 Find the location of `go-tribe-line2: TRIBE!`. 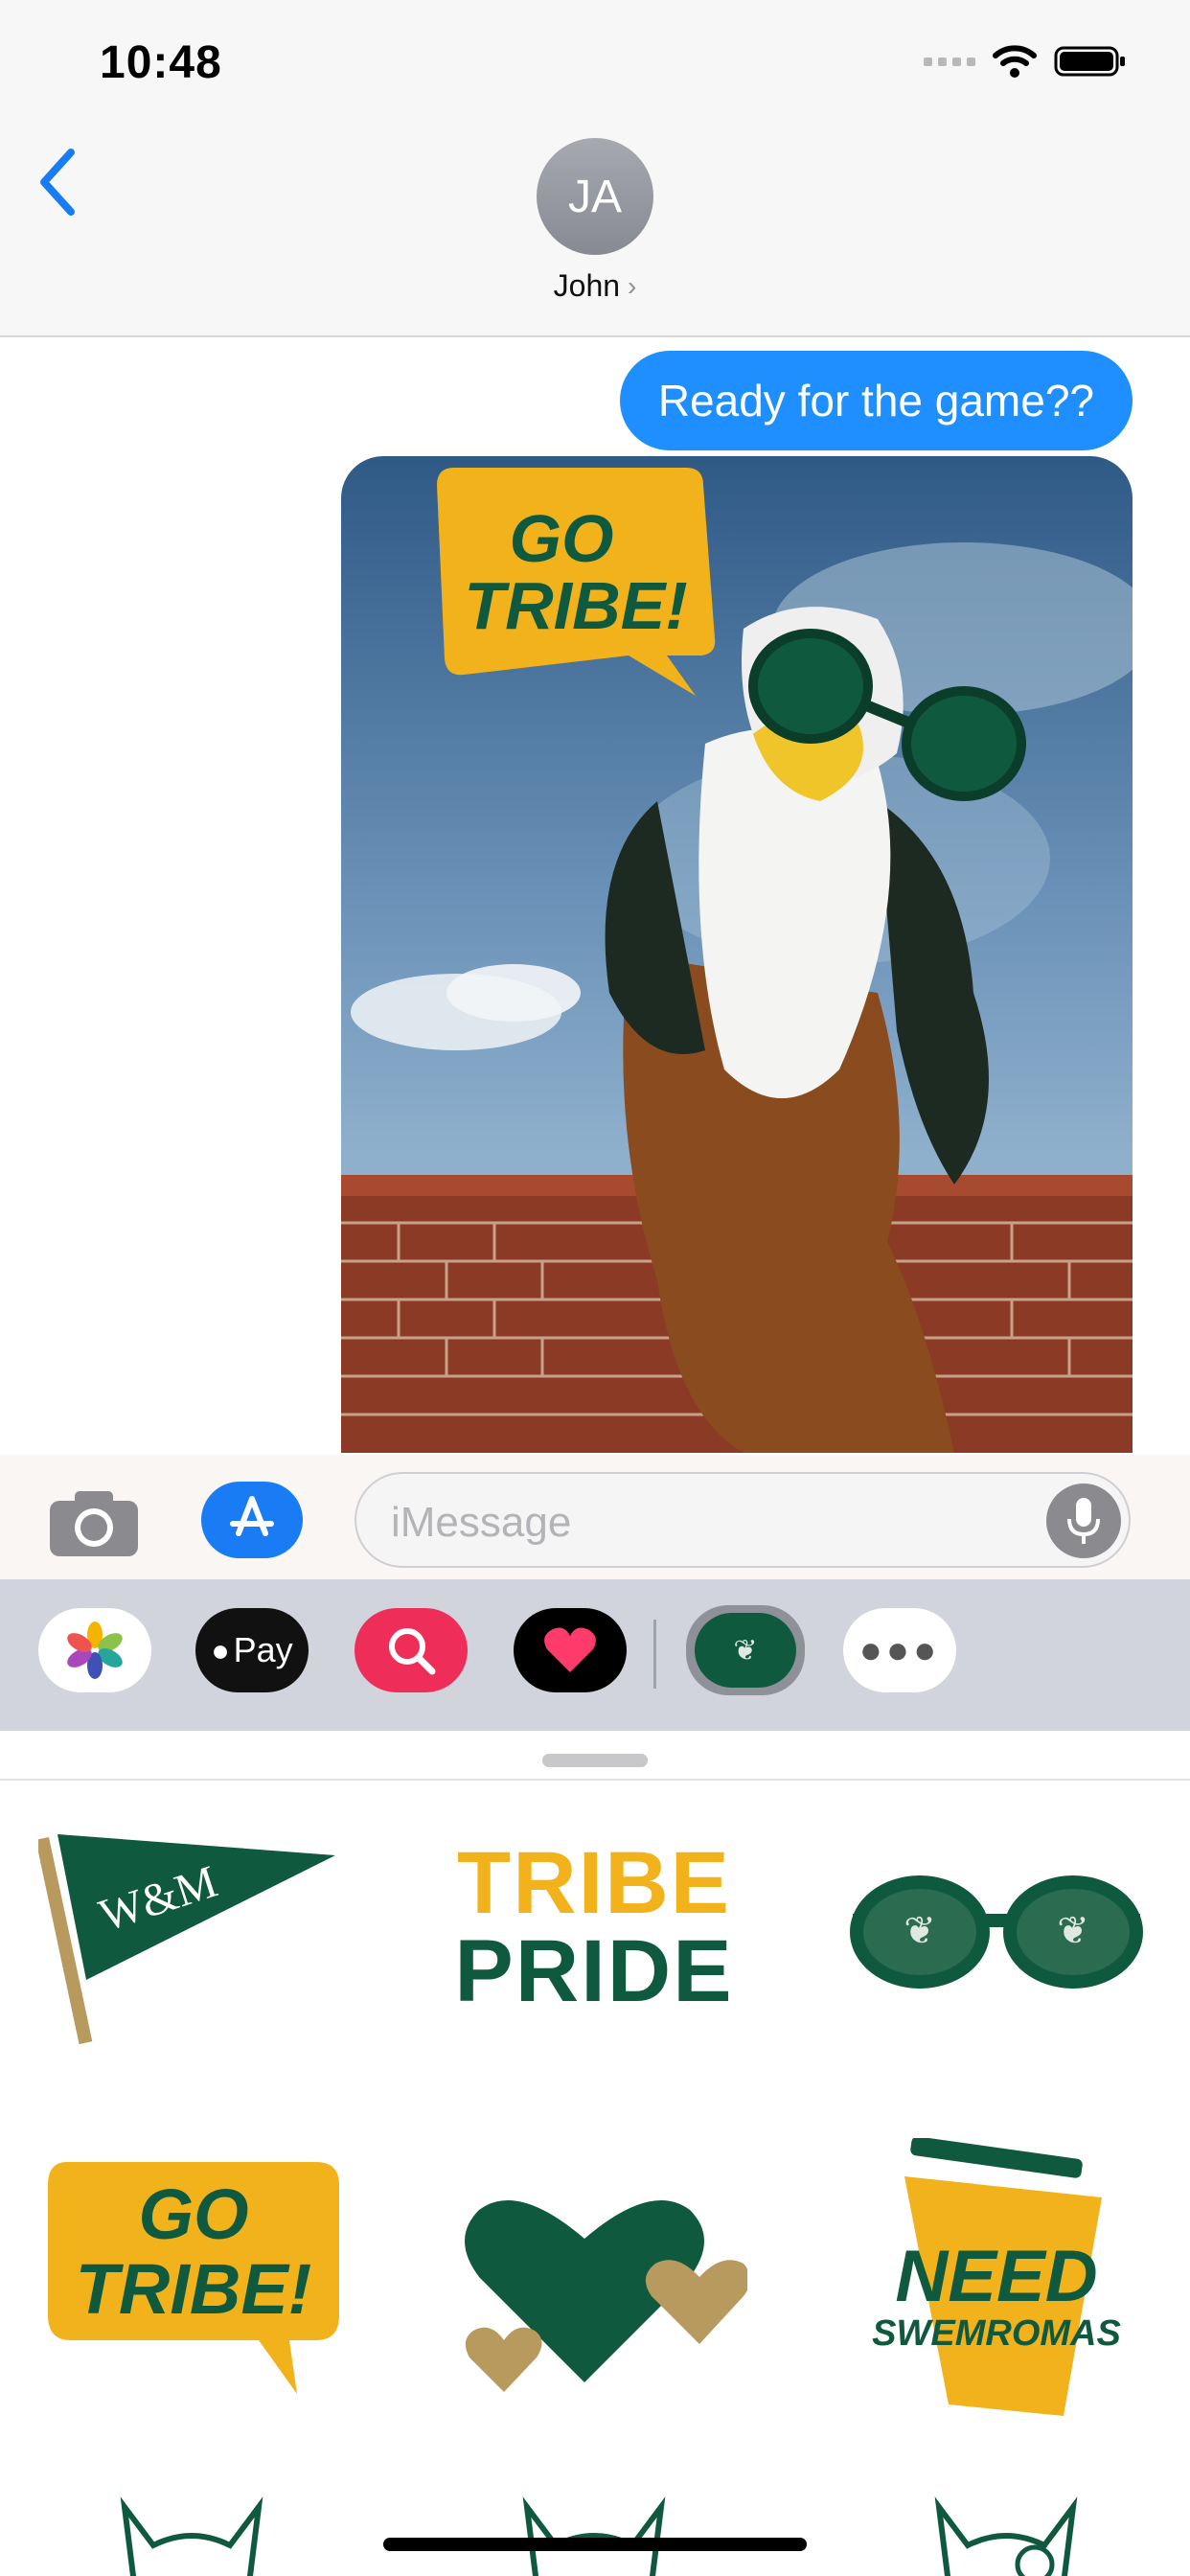

go-tribe-line2: TRIBE! is located at coordinates (194, 2289).